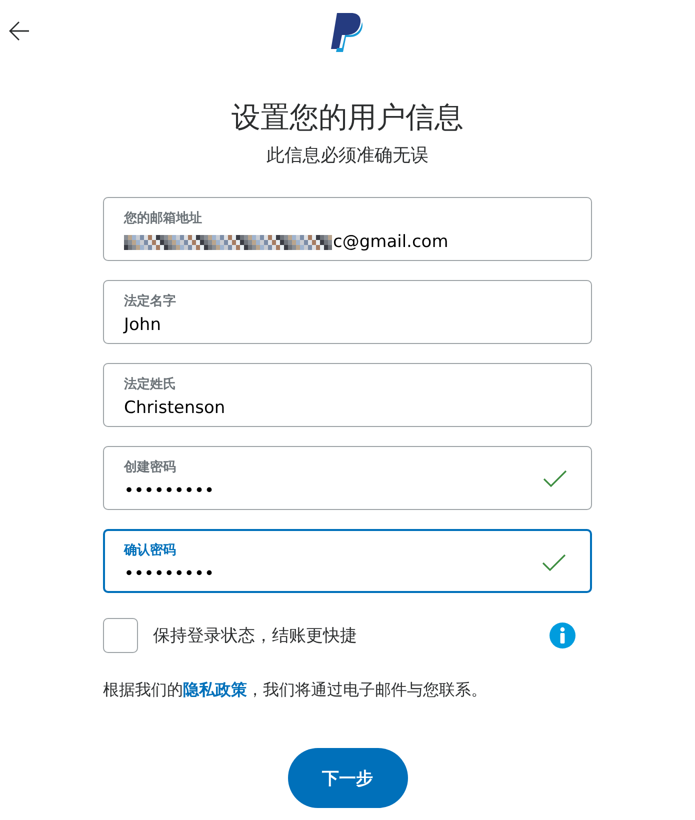  I want to click on privacy-notice: 根据我们的隐私政策，我们将通过电子邮件与您联系。, so click(295, 690).